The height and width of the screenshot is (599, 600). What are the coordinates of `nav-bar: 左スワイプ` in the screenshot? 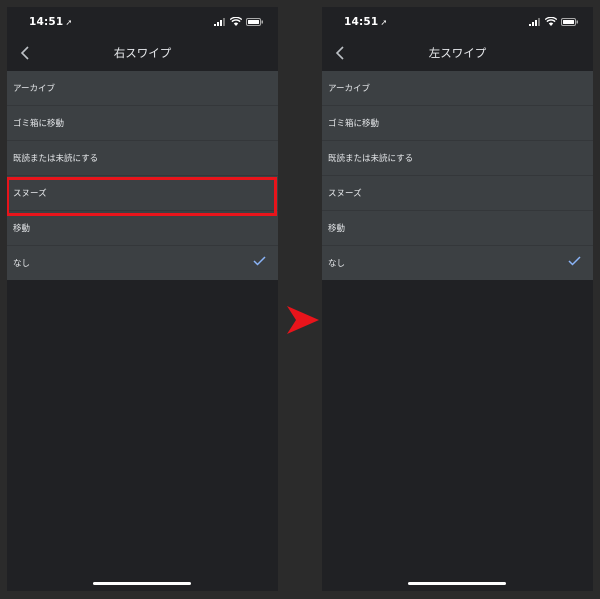 It's located at (457, 53).